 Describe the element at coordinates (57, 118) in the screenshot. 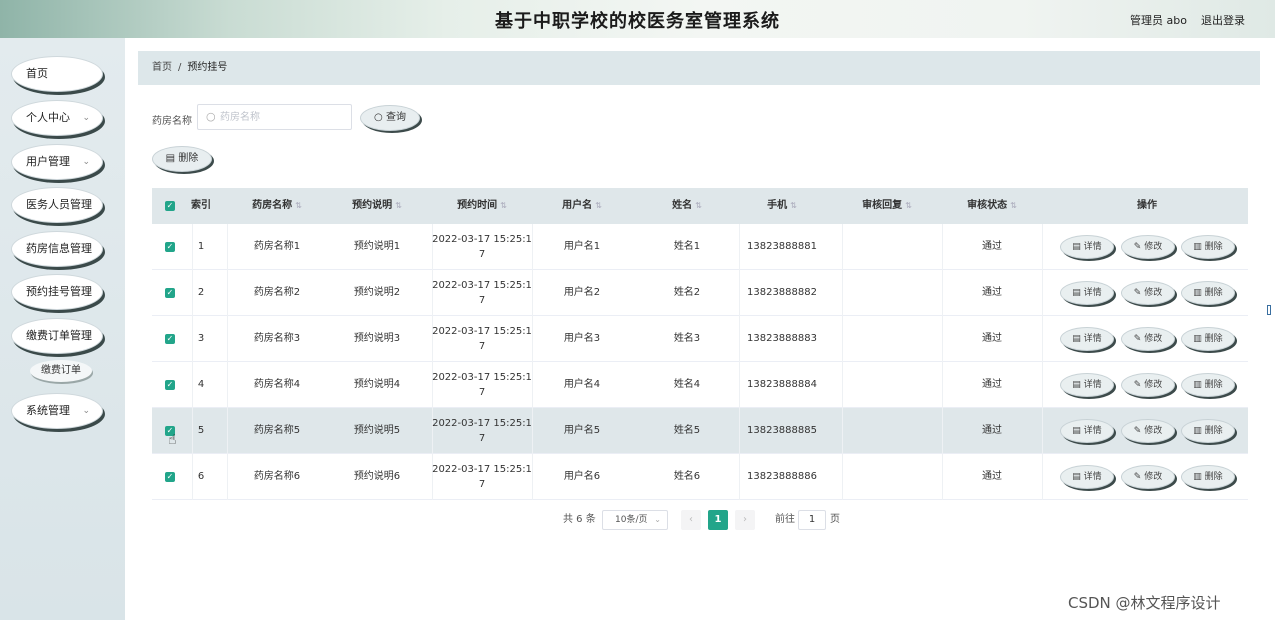

I see `sidebar-item-personal-center: 个人中心 ⌄` at that location.